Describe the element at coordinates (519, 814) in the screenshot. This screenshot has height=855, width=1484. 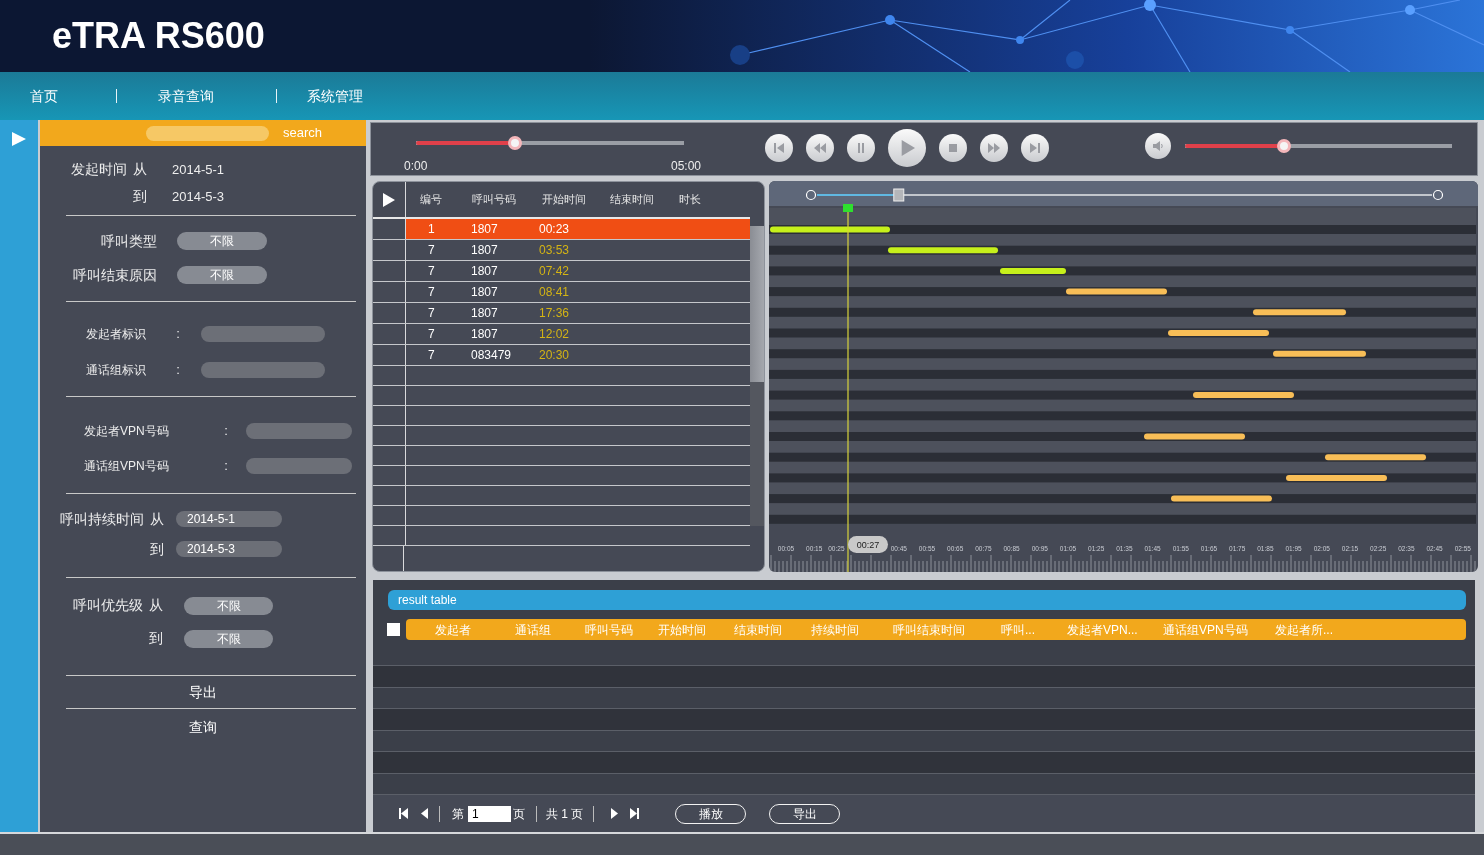
I see `page-label: 页` at that location.